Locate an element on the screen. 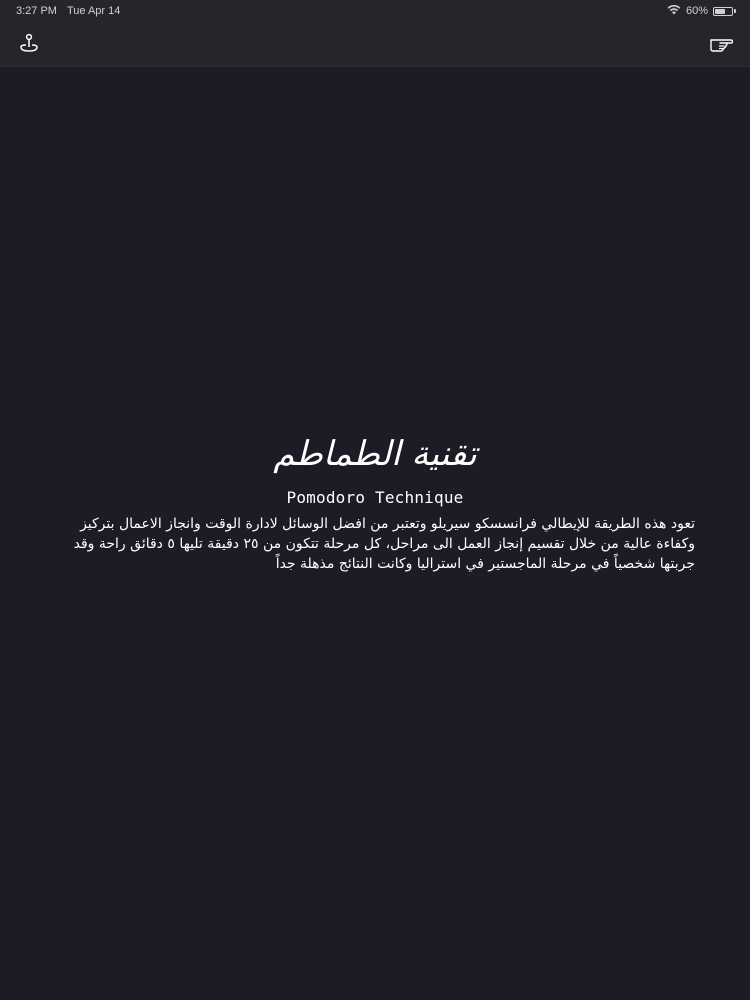 The width and height of the screenshot is (750, 1000). battery-percent: 60% is located at coordinates (696, 11).